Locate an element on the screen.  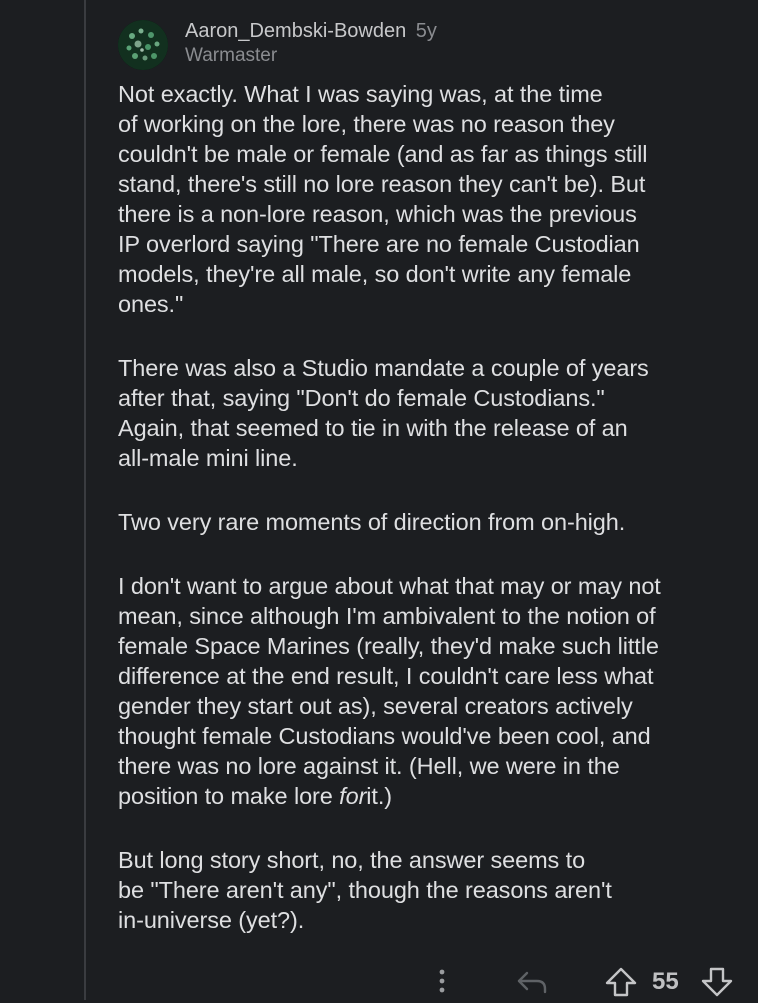
user-flair: Warmaster is located at coordinates (231, 55).